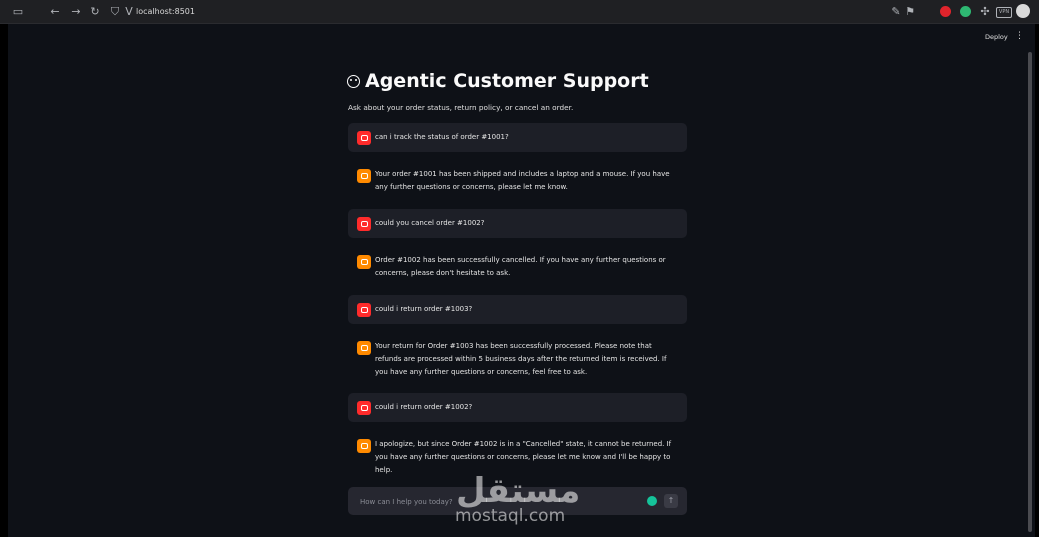 This screenshot has height=537, width=1039. What do you see at coordinates (76, 12) in the screenshot?
I see `forward-arrow-icon: →` at bounding box center [76, 12].